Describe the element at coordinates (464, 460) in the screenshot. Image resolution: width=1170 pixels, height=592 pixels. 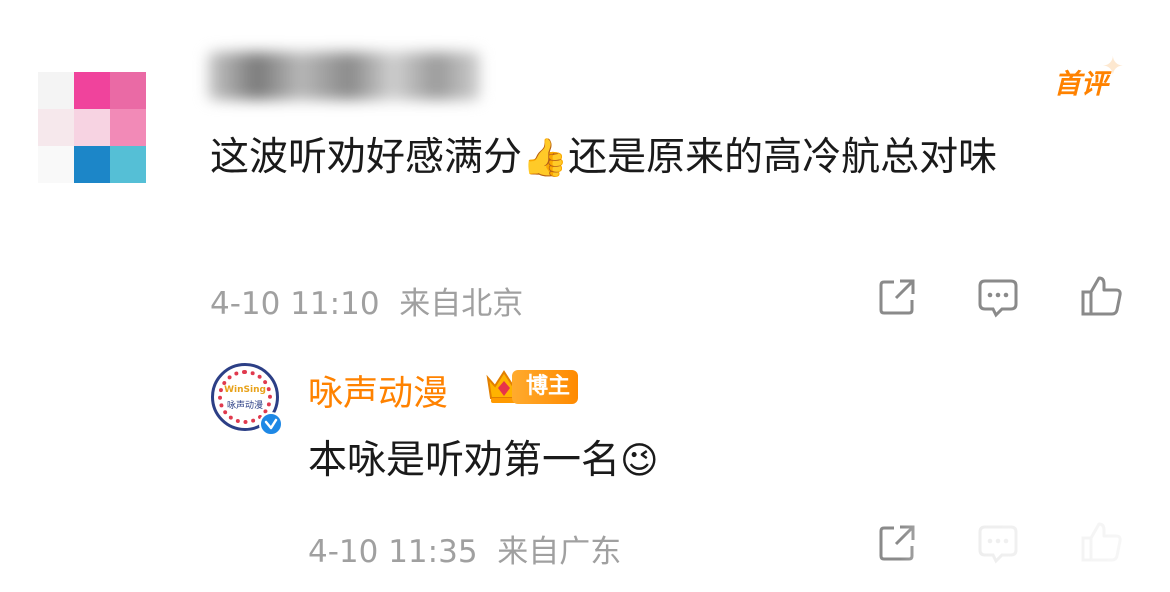
I see `reply-text: 本咏是听劝第一名` at that location.